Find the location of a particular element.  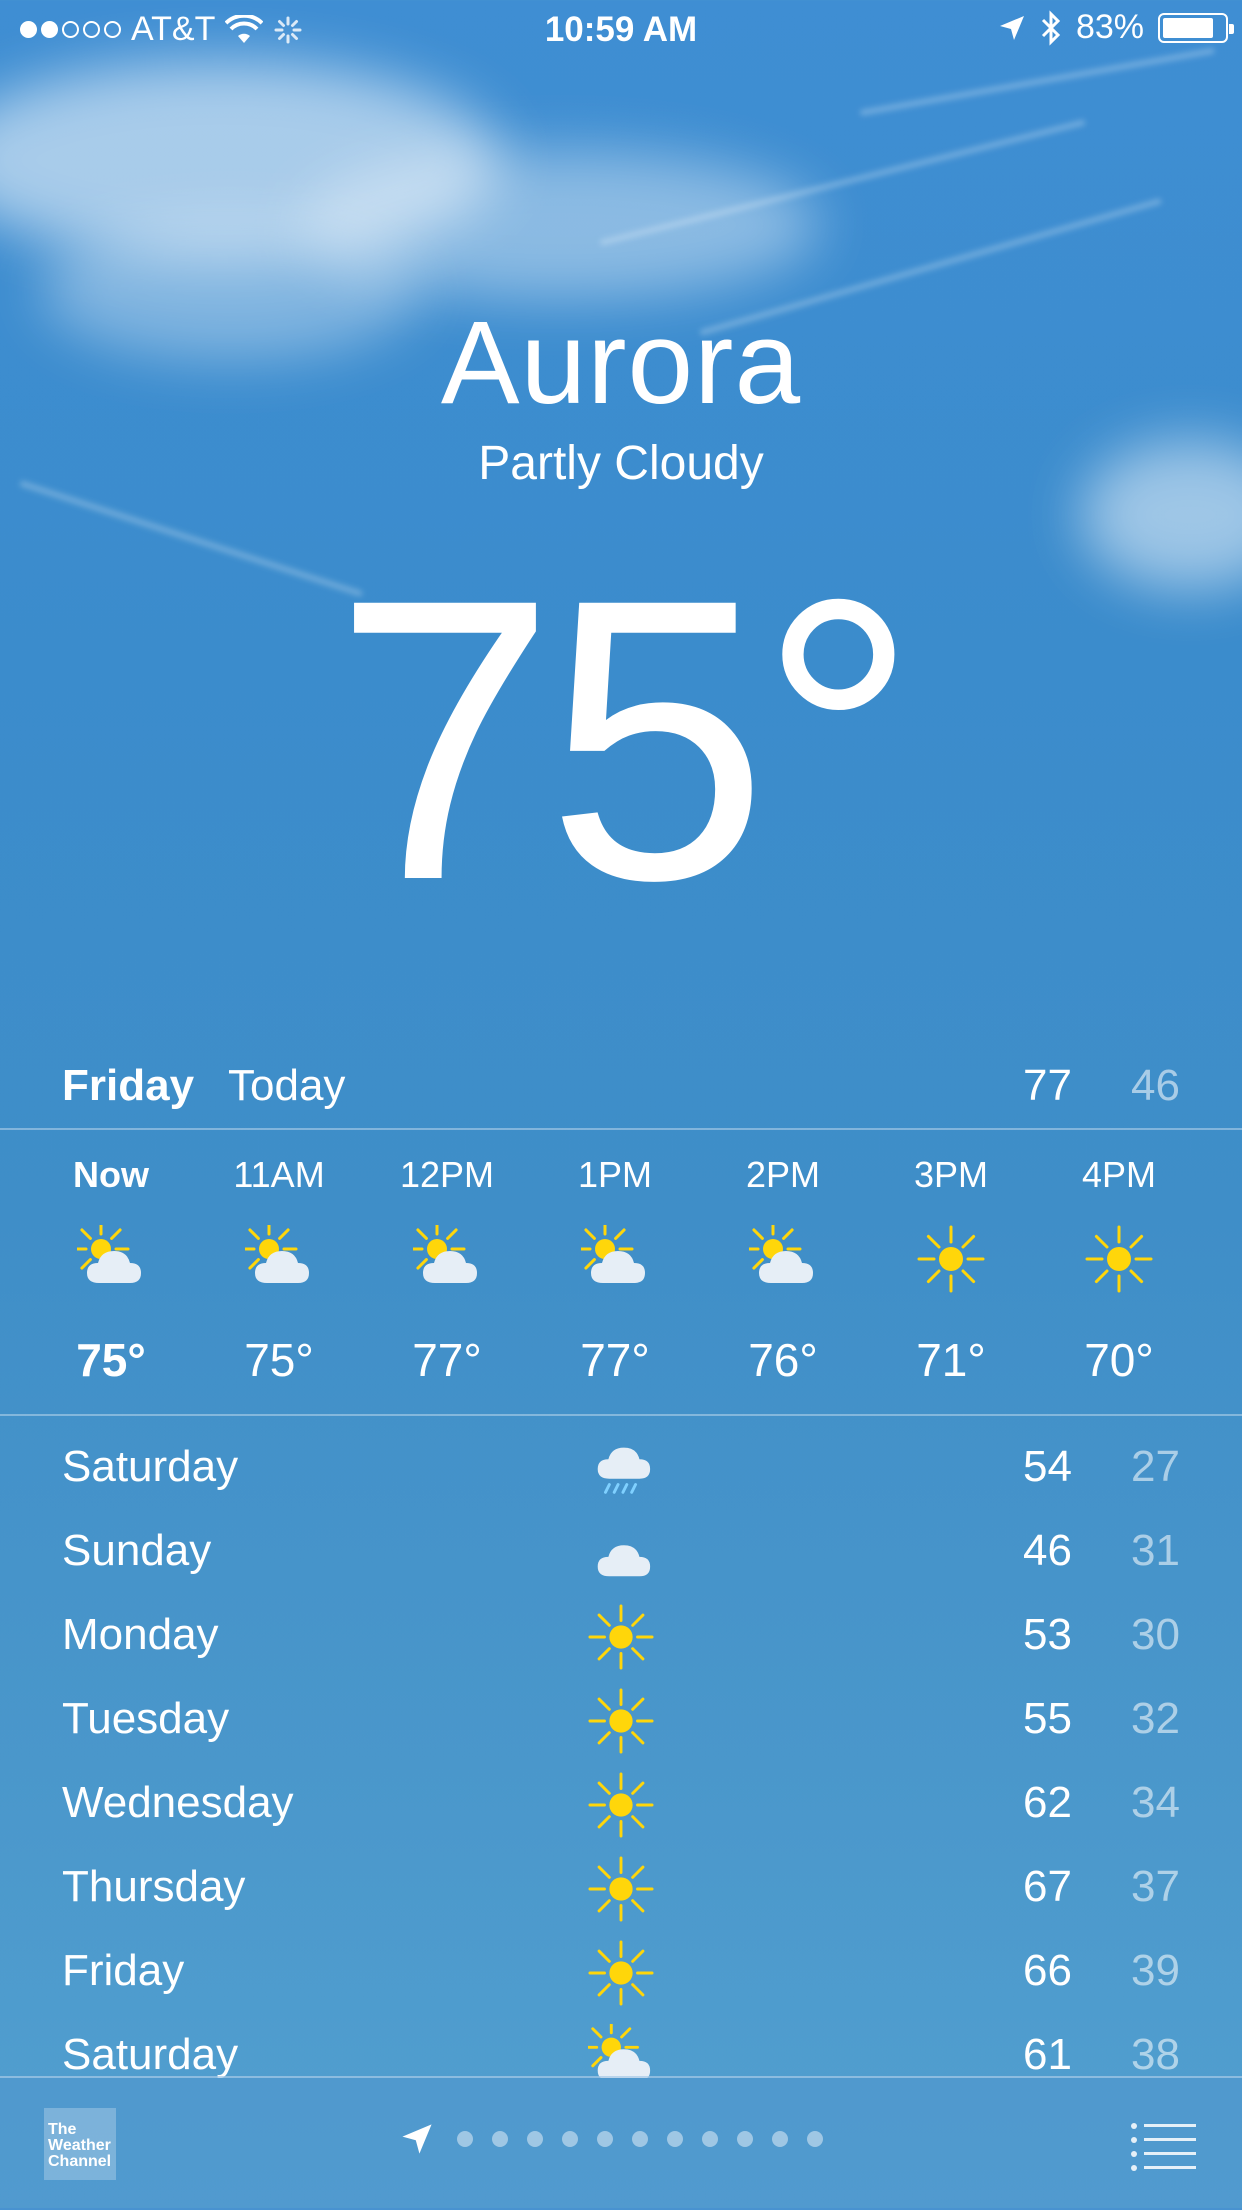

daily-row: Saturday 61 38 is located at coordinates (621, 2042).